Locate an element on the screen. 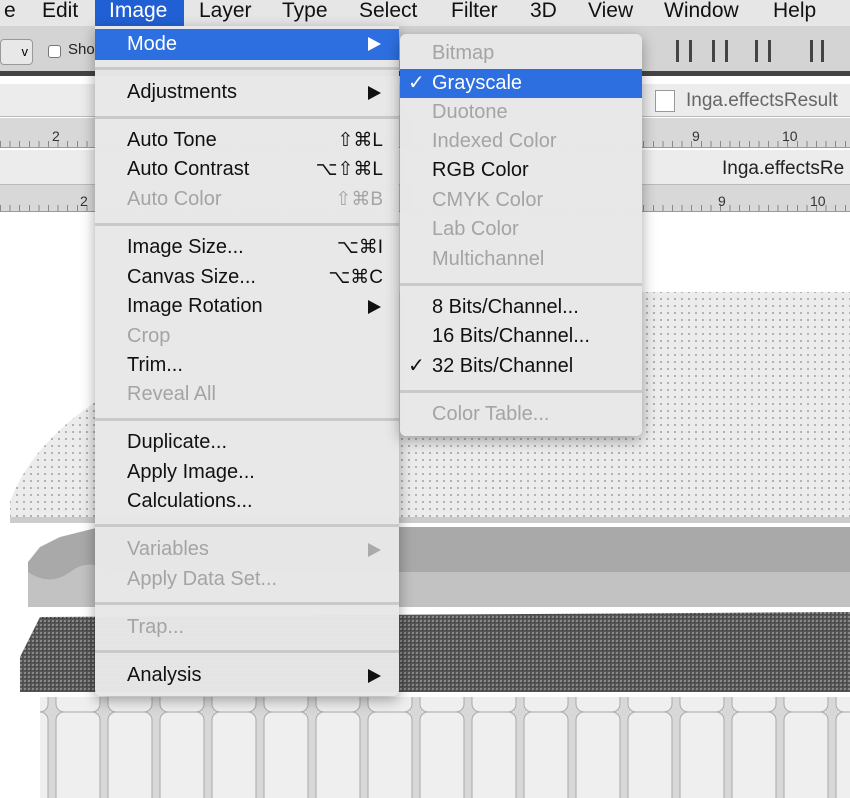 The image size is (850, 798). menu-item-label: Multichannel is located at coordinates (488, 259).